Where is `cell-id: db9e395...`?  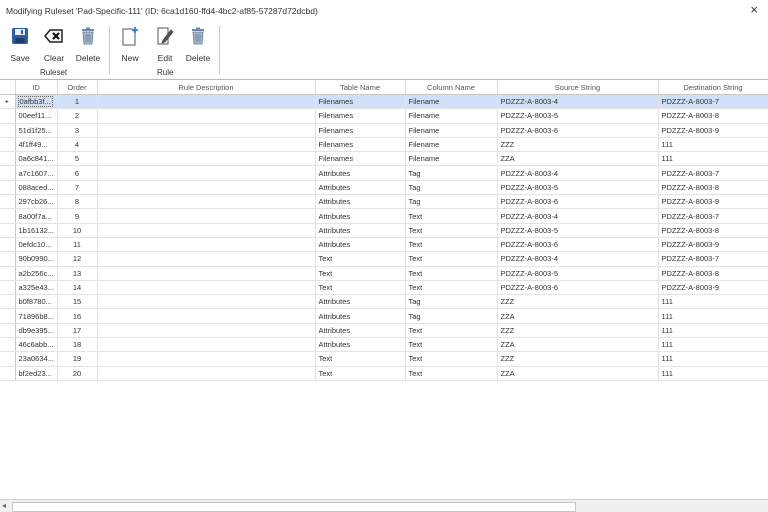
cell-id: db9e395... is located at coordinates (36, 331).